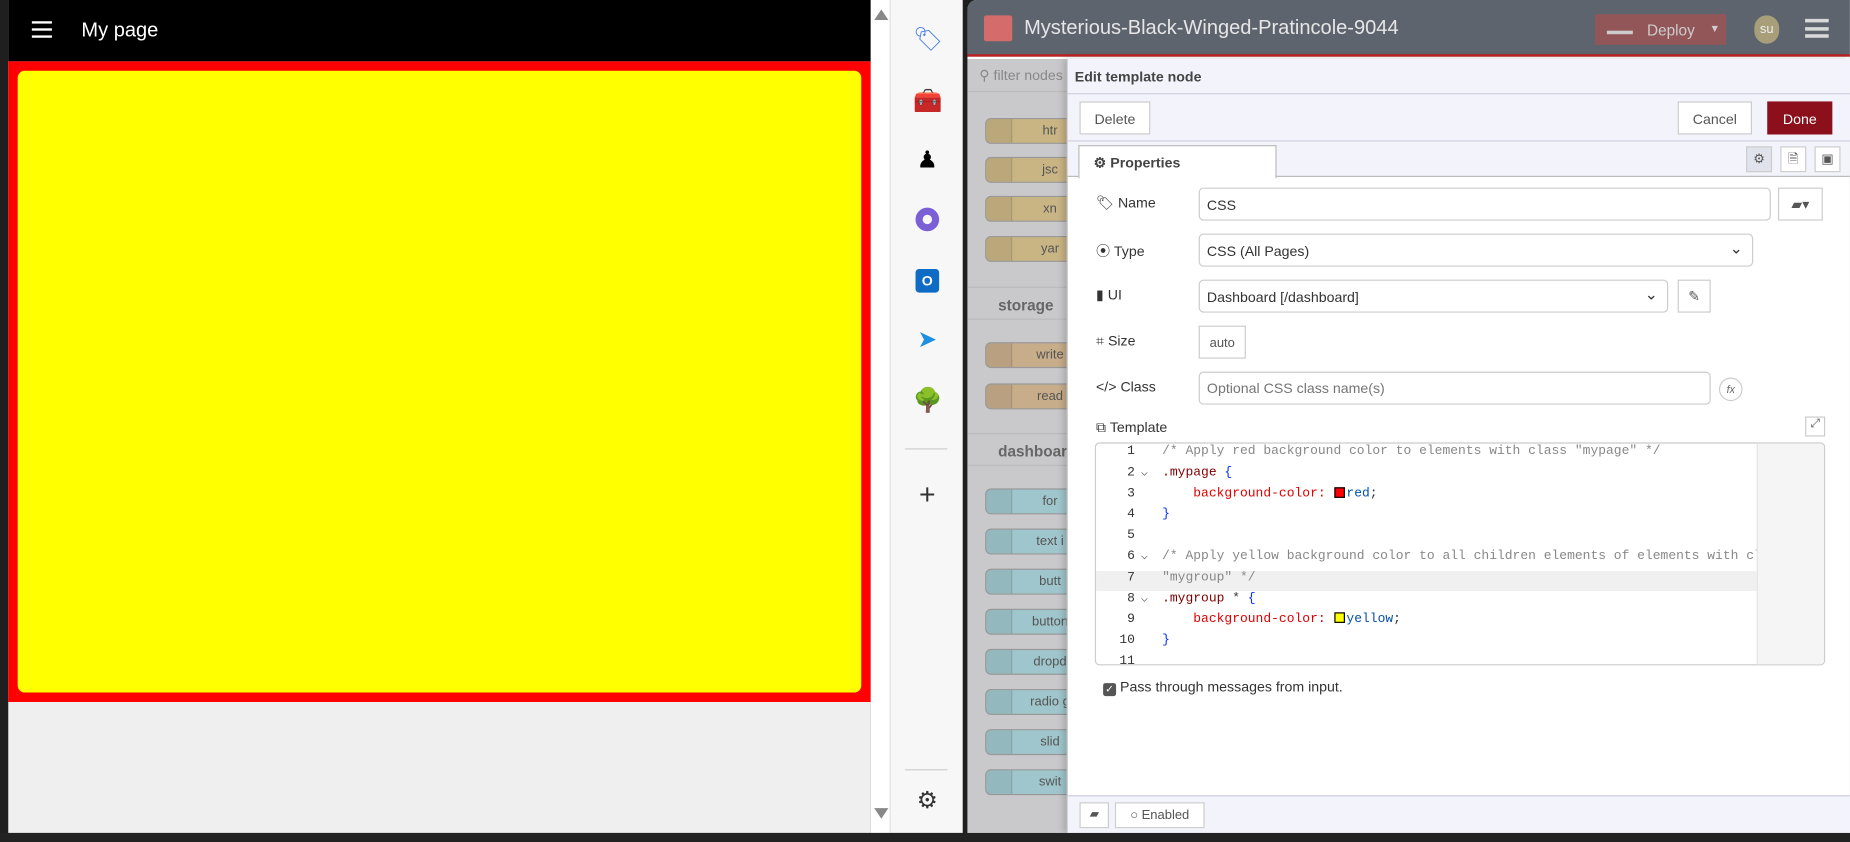 The image size is (1850, 842). I want to click on node-properties-button: ⚙, so click(1759, 159).